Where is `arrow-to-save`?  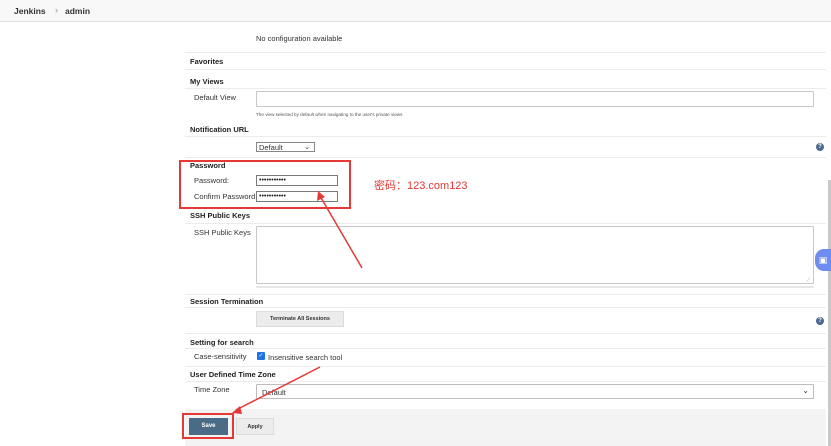
arrow-to-save is located at coordinates (278, 388).